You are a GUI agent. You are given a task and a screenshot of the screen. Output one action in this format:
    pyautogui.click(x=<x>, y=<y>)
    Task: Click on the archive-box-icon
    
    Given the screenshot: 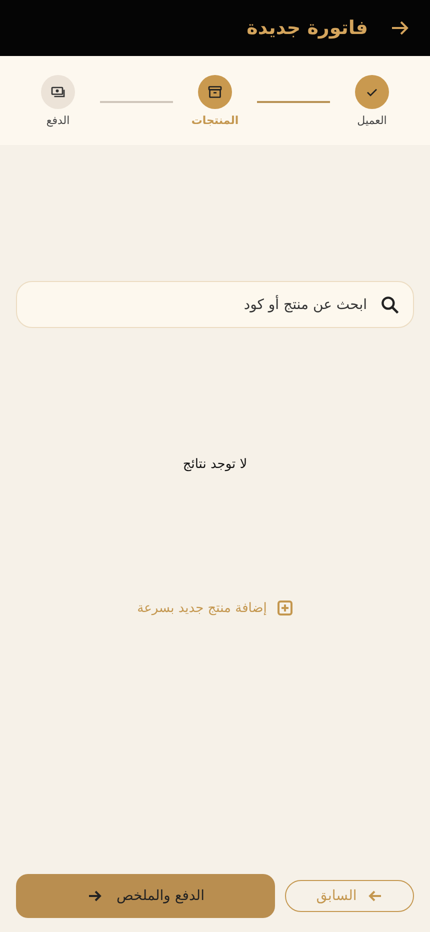 What is the action you would take?
    pyautogui.click(x=215, y=92)
    